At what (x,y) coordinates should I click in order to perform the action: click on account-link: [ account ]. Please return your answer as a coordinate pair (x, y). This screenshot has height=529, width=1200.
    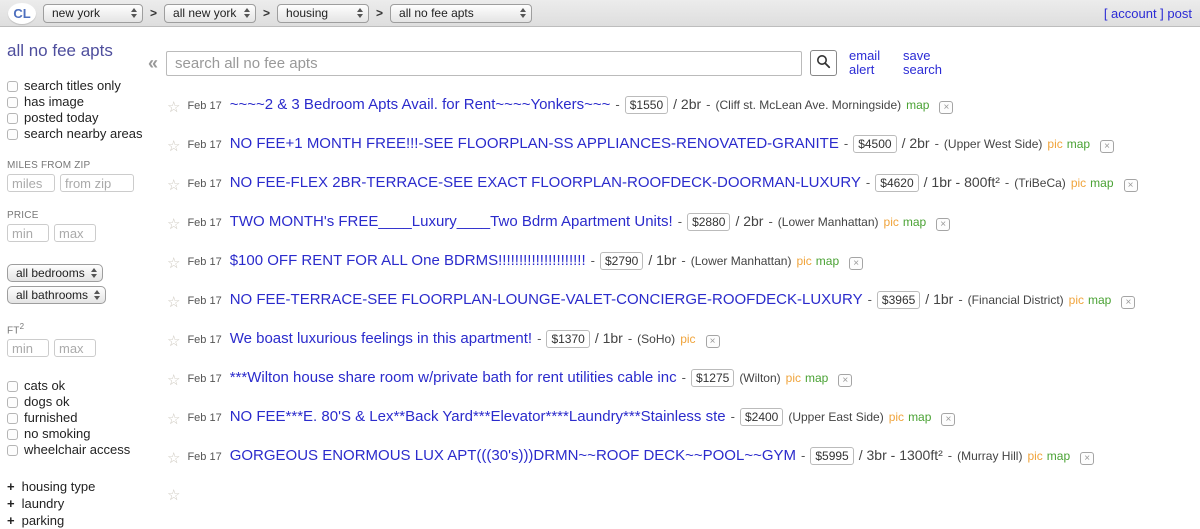
    Looking at the image, I should click on (1134, 13).